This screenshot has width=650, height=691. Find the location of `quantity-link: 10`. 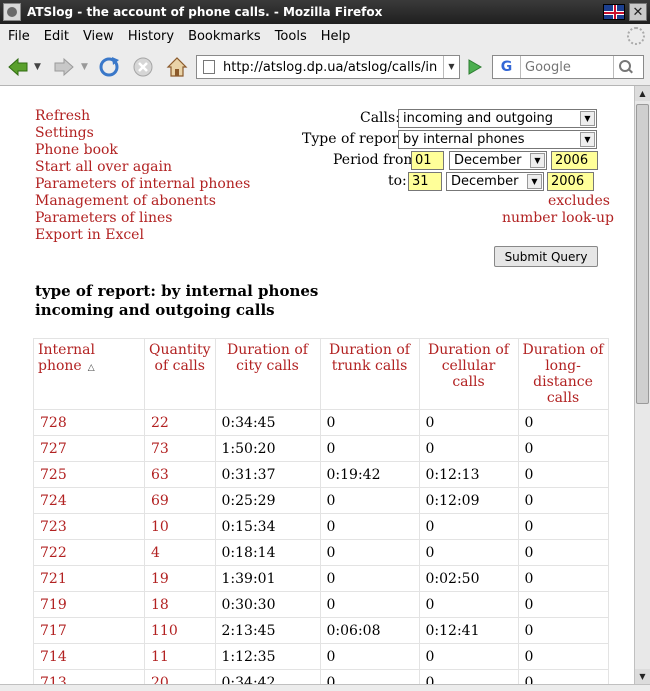

quantity-link: 10 is located at coordinates (180, 526).